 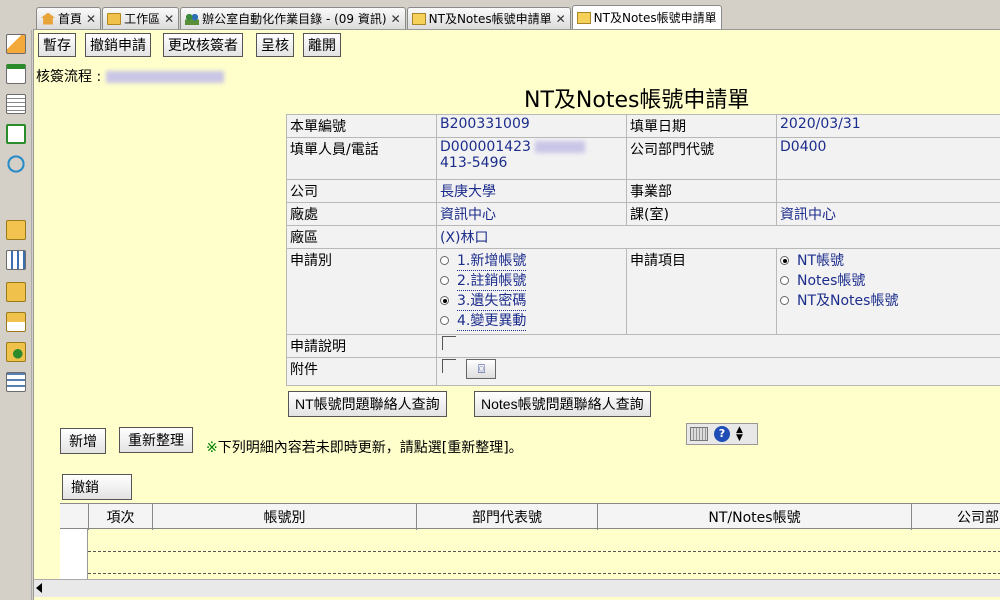 I want to click on tab-nt-notes-form-active: NT及Notes帳號申請單, so click(x=646, y=17).